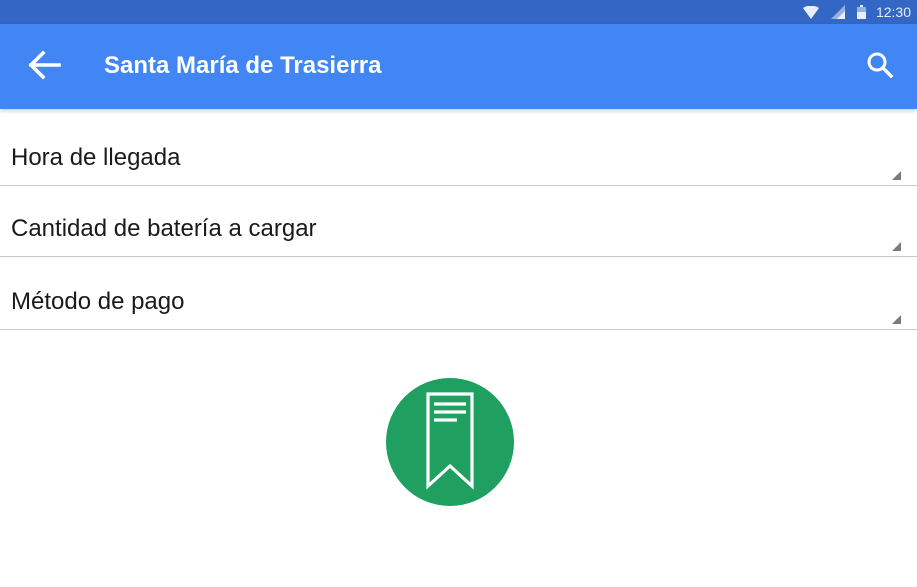  I want to click on page-title: Santa María de Trasierra, so click(243, 65).